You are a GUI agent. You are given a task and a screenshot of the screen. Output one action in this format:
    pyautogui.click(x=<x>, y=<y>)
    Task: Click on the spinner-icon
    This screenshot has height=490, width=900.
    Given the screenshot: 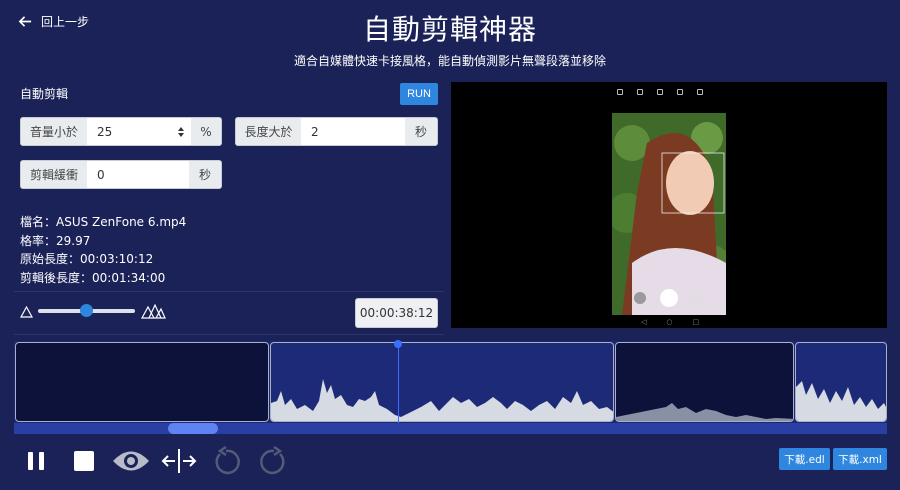 What is the action you would take?
    pyautogui.click(x=181, y=132)
    